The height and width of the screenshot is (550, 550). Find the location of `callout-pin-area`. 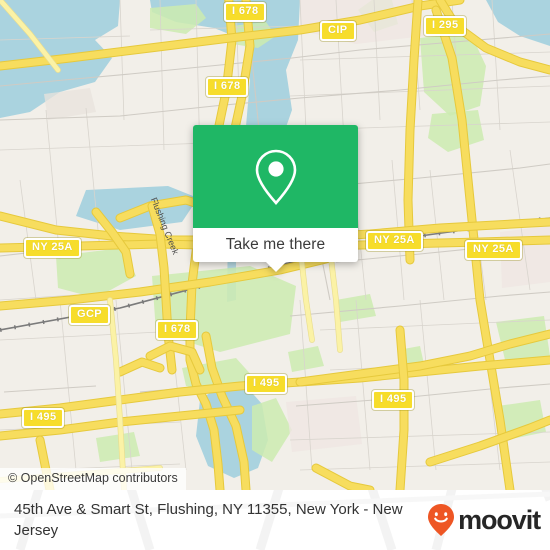

callout-pin-area is located at coordinates (275, 176).